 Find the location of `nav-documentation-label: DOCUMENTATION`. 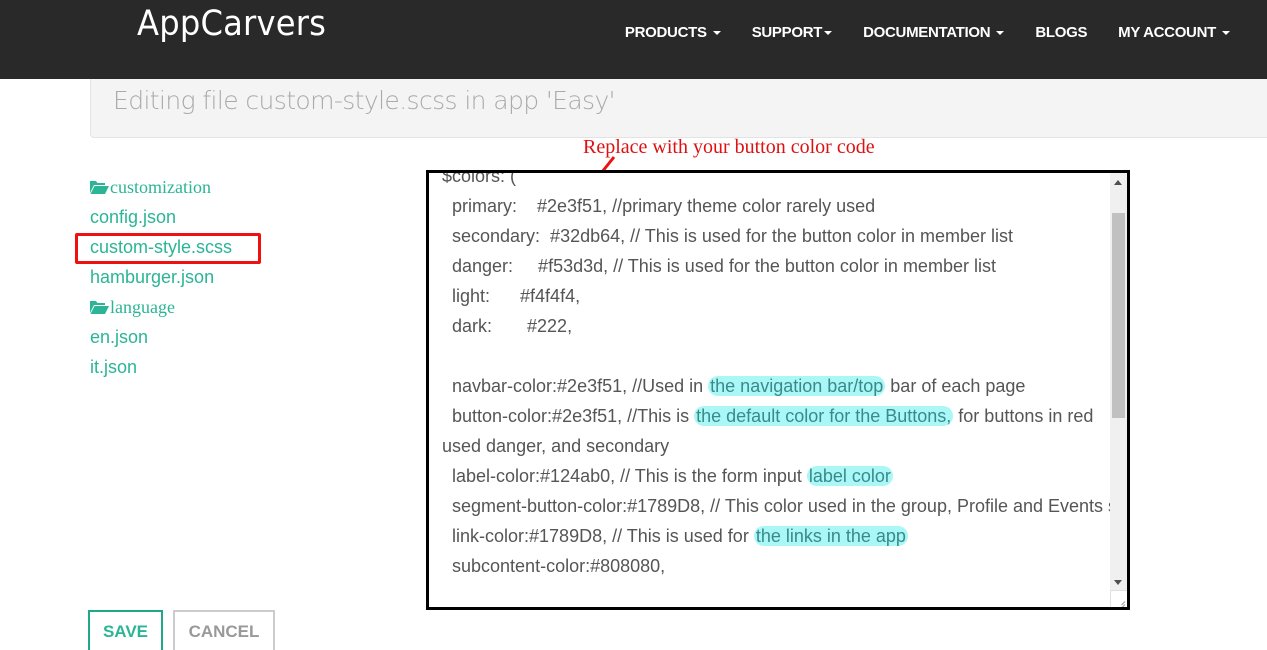

nav-documentation-label: DOCUMENTATION is located at coordinates (927, 32).